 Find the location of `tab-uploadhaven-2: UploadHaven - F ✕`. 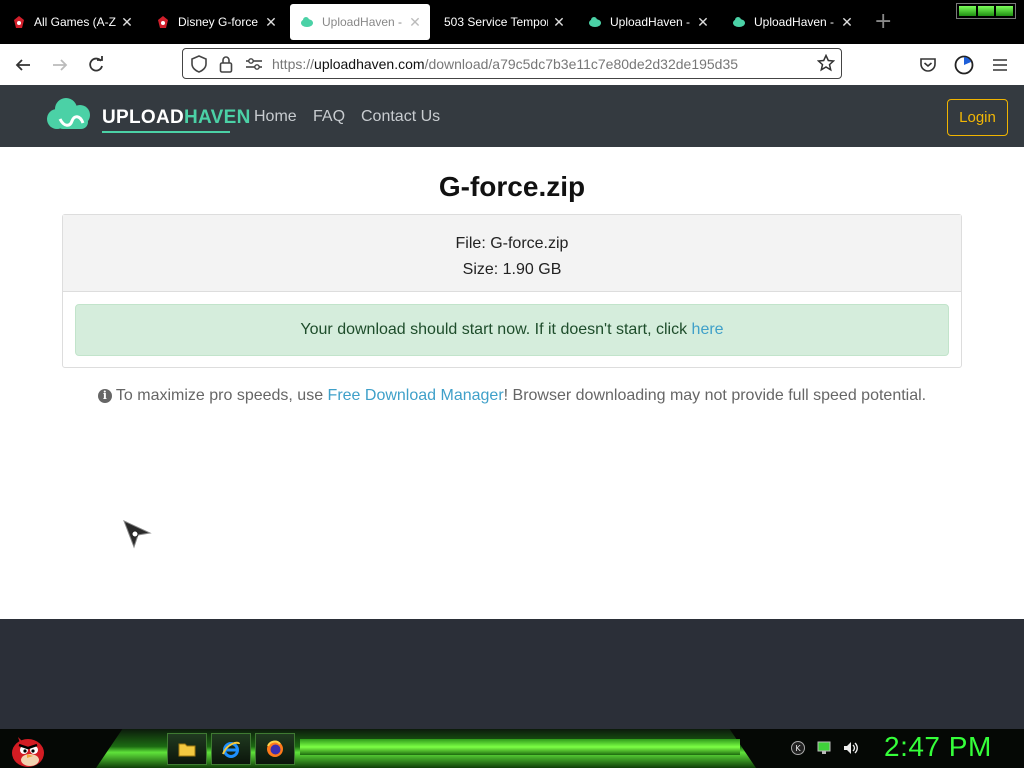

tab-uploadhaven-2: UploadHaven - F ✕ is located at coordinates (648, 22).